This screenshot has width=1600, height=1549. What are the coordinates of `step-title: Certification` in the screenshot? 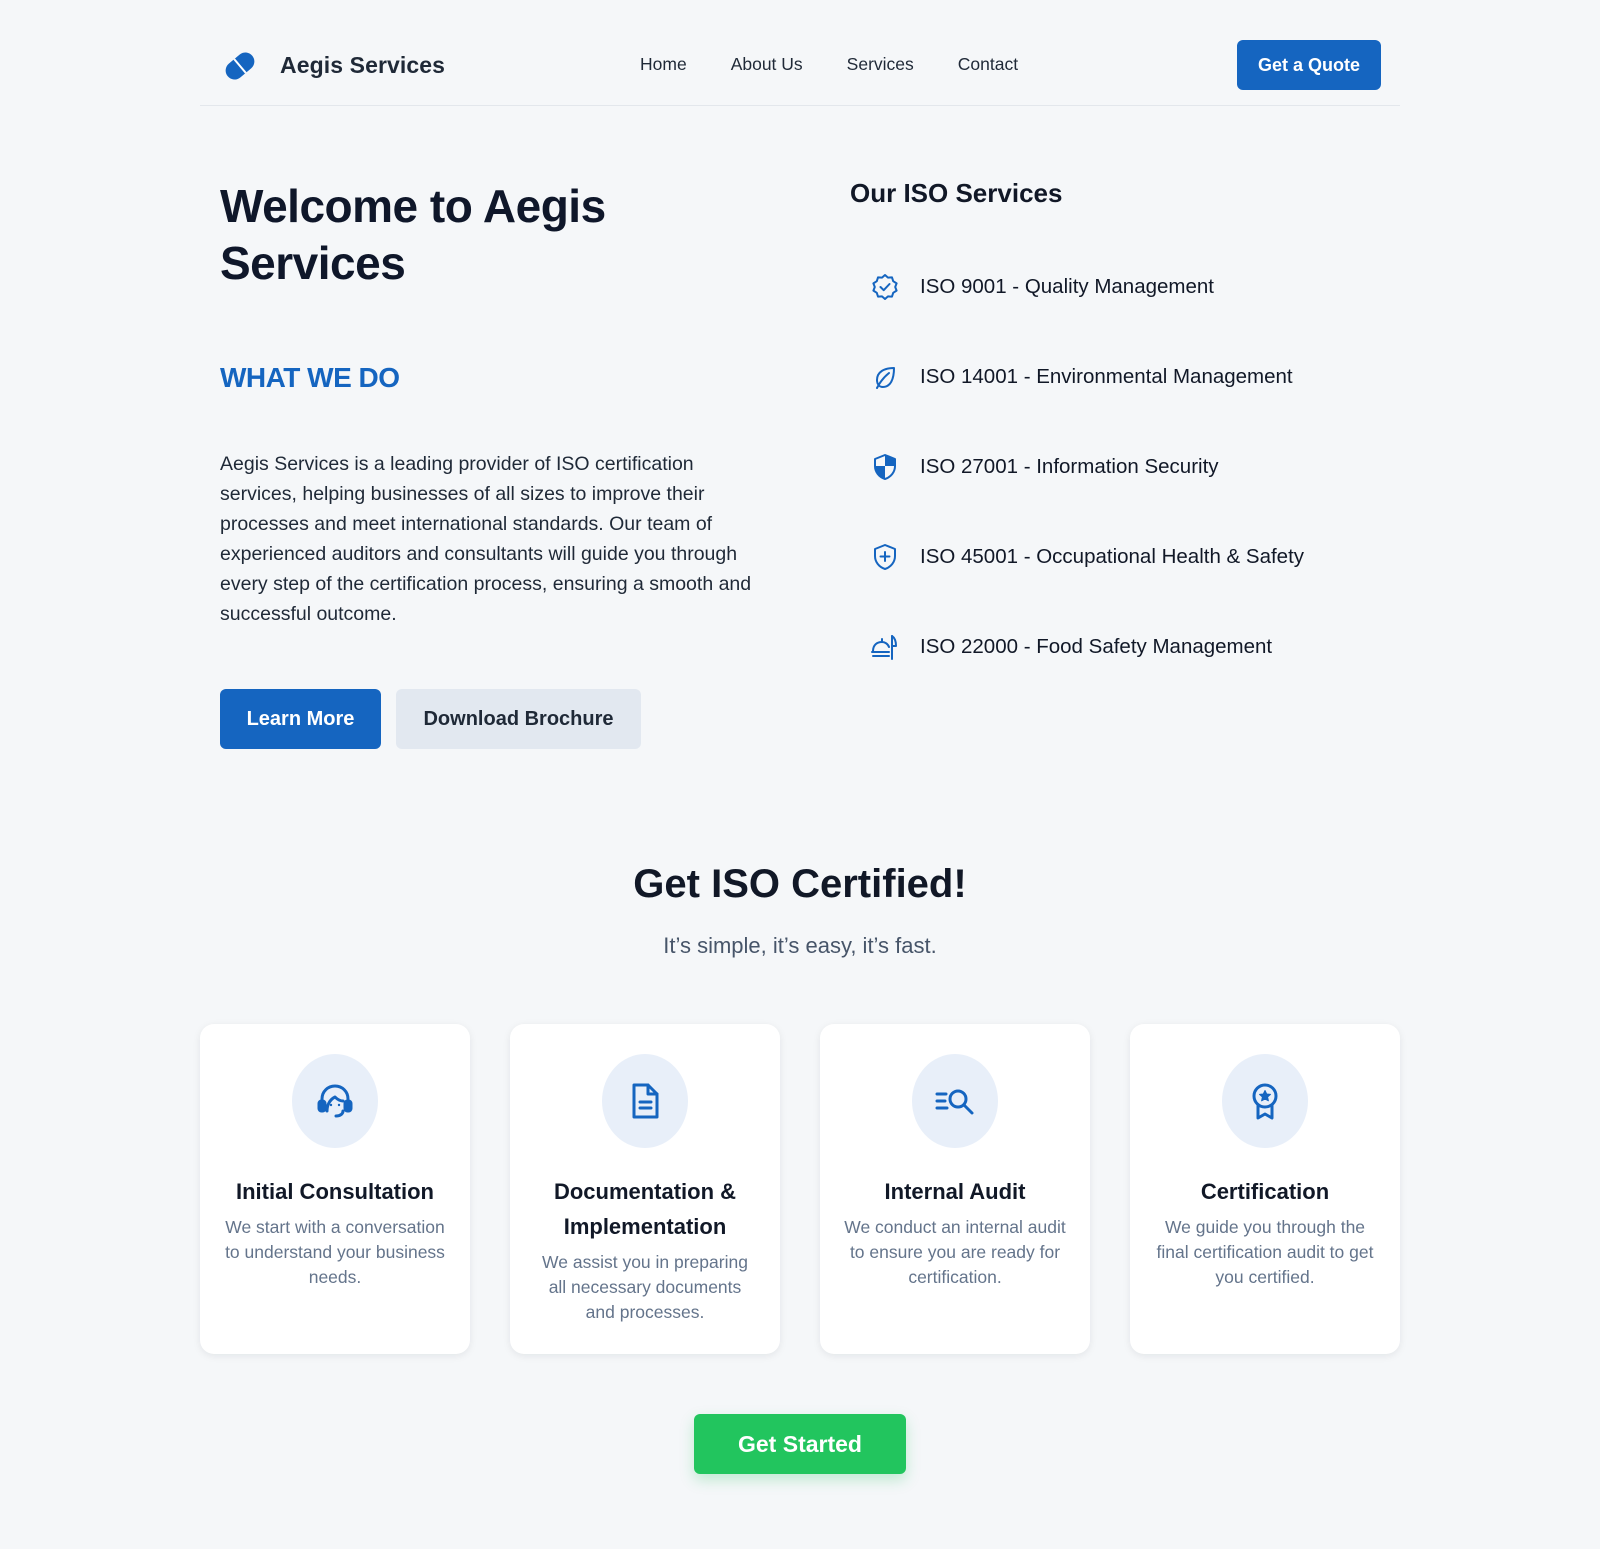 It's located at (1265, 1191).